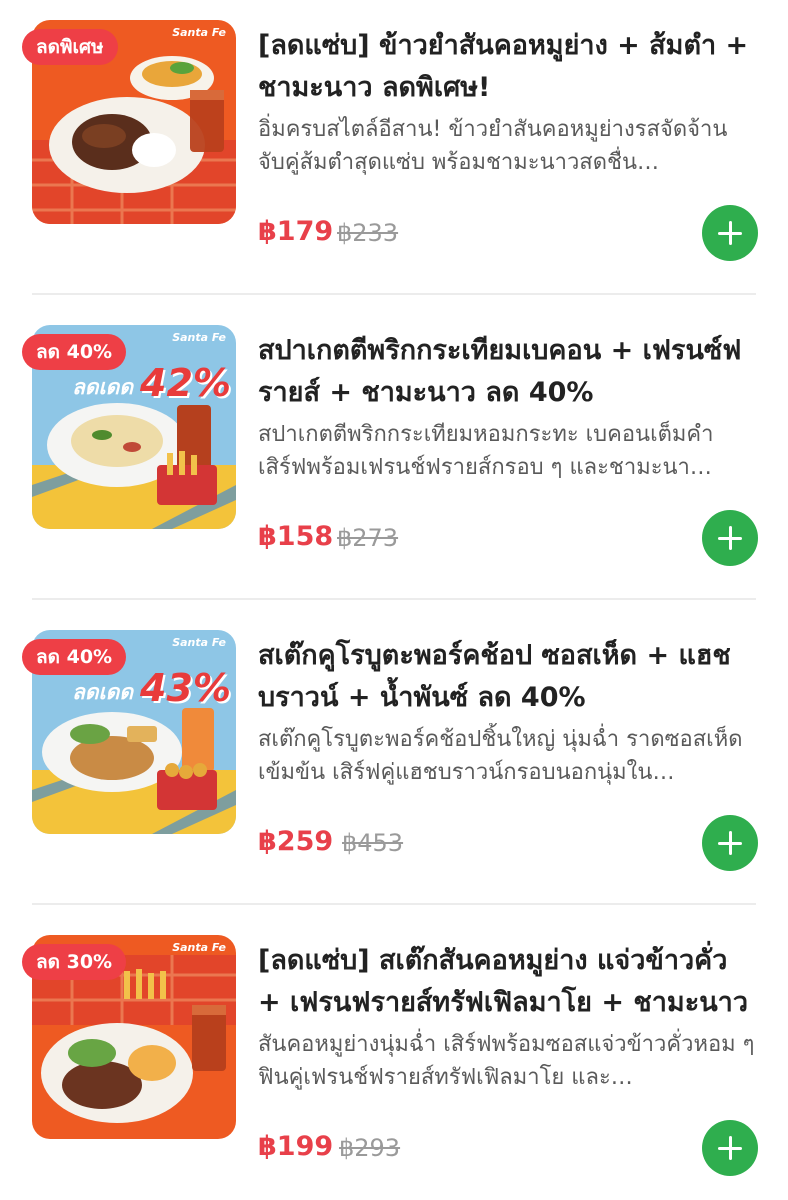 The image size is (788, 1200). Describe the element at coordinates (296, 1146) in the screenshot. I see `sale-price: ฿199` at that location.